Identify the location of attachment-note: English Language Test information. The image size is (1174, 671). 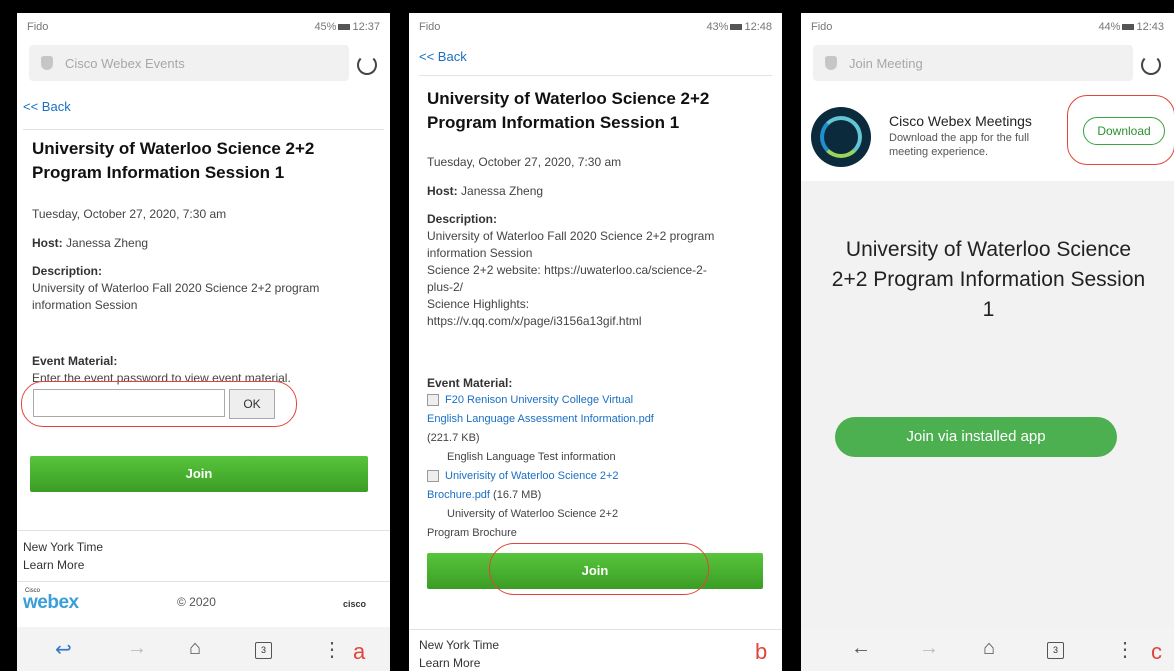
(531, 457).